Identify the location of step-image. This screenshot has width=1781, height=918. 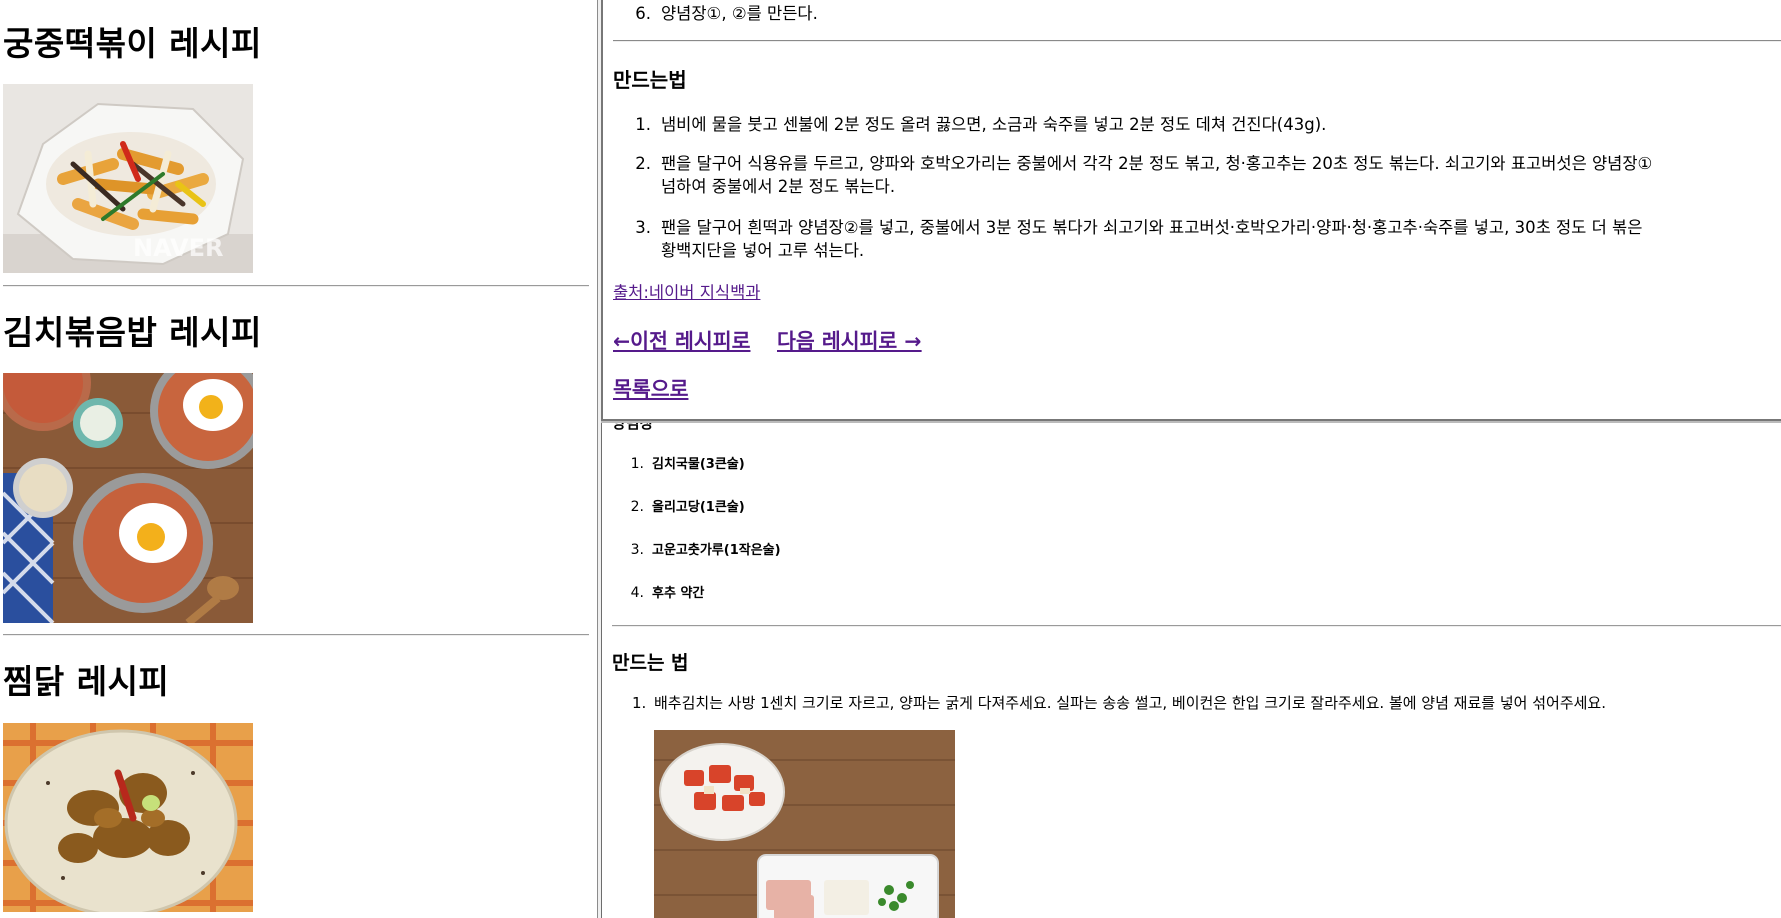
(804, 824).